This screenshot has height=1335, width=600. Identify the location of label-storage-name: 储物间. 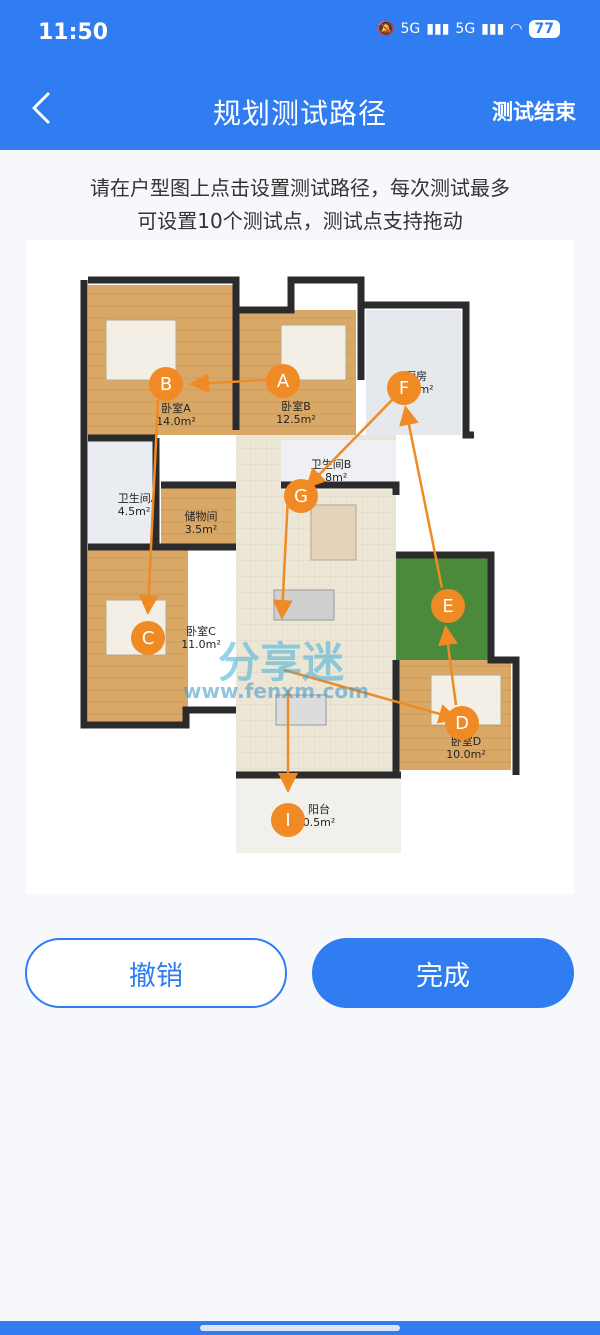
(201, 516).